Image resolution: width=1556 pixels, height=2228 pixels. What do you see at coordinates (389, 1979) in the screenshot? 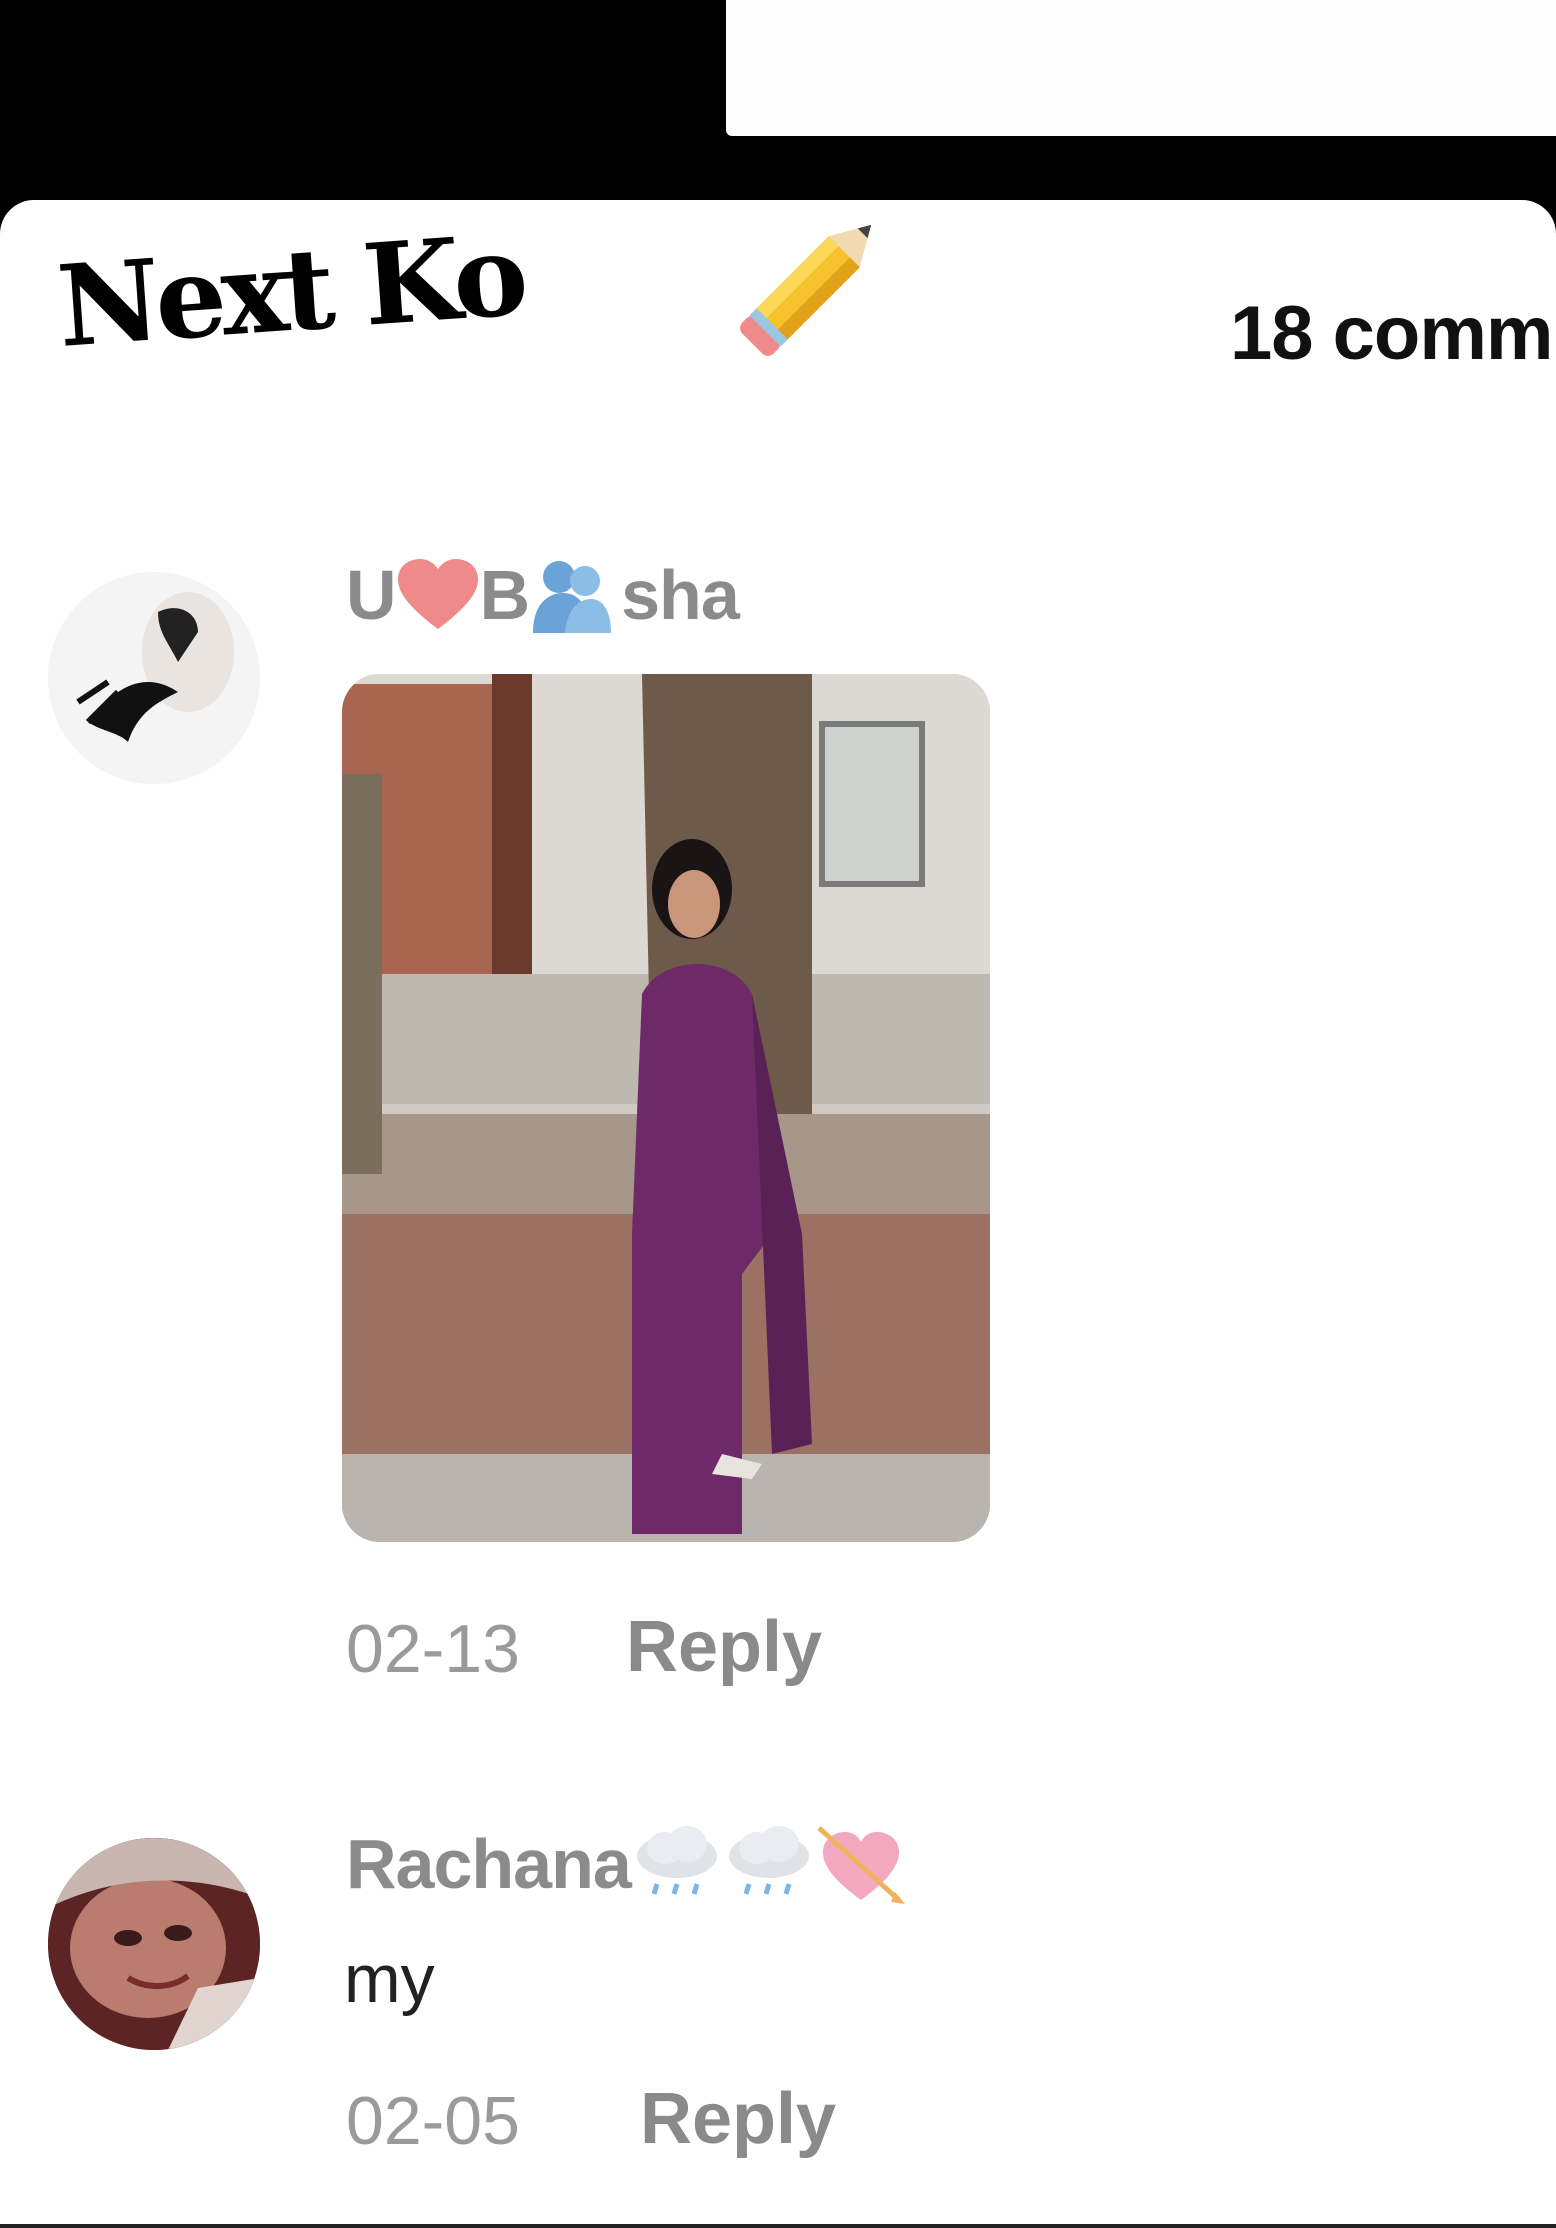
I see `comment-text: my` at bounding box center [389, 1979].